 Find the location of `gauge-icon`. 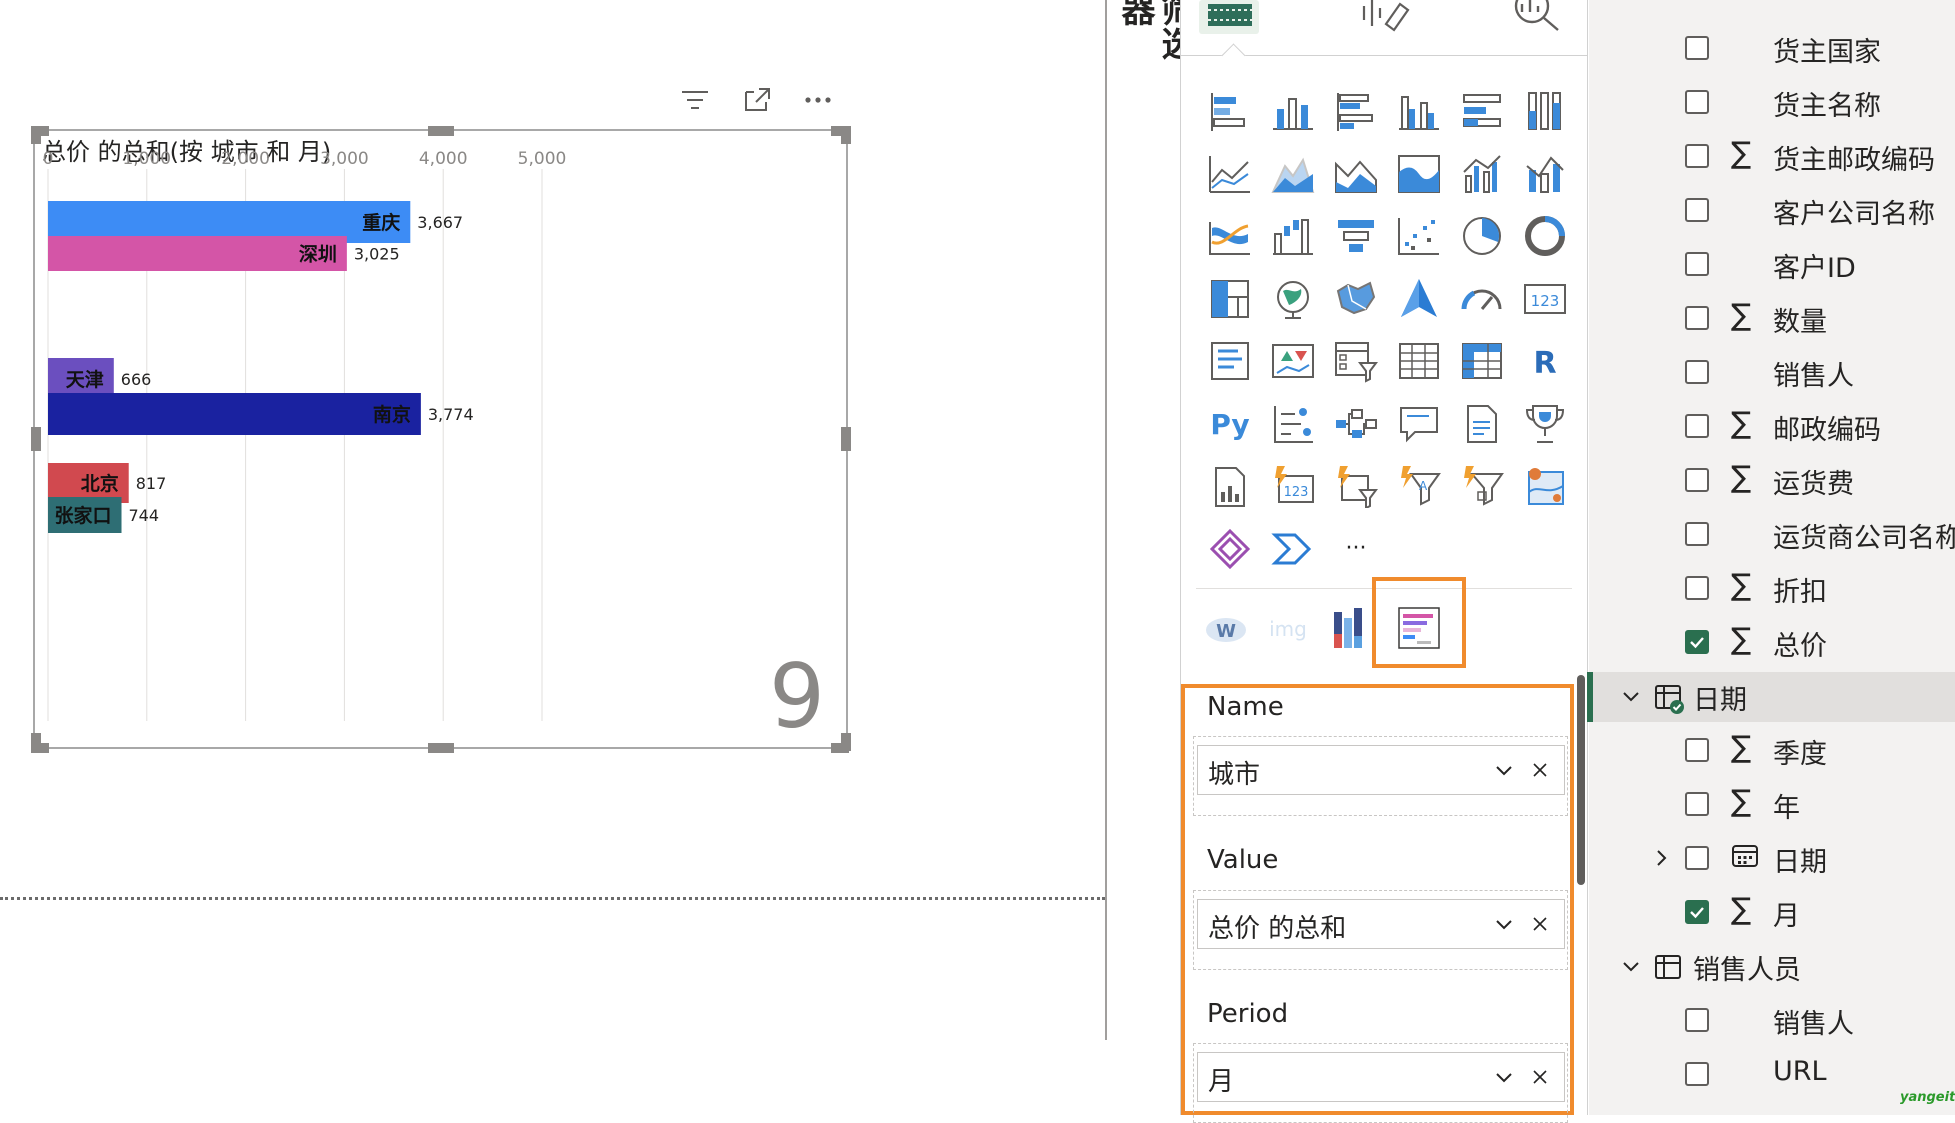

gauge-icon is located at coordinates (1482, 299).